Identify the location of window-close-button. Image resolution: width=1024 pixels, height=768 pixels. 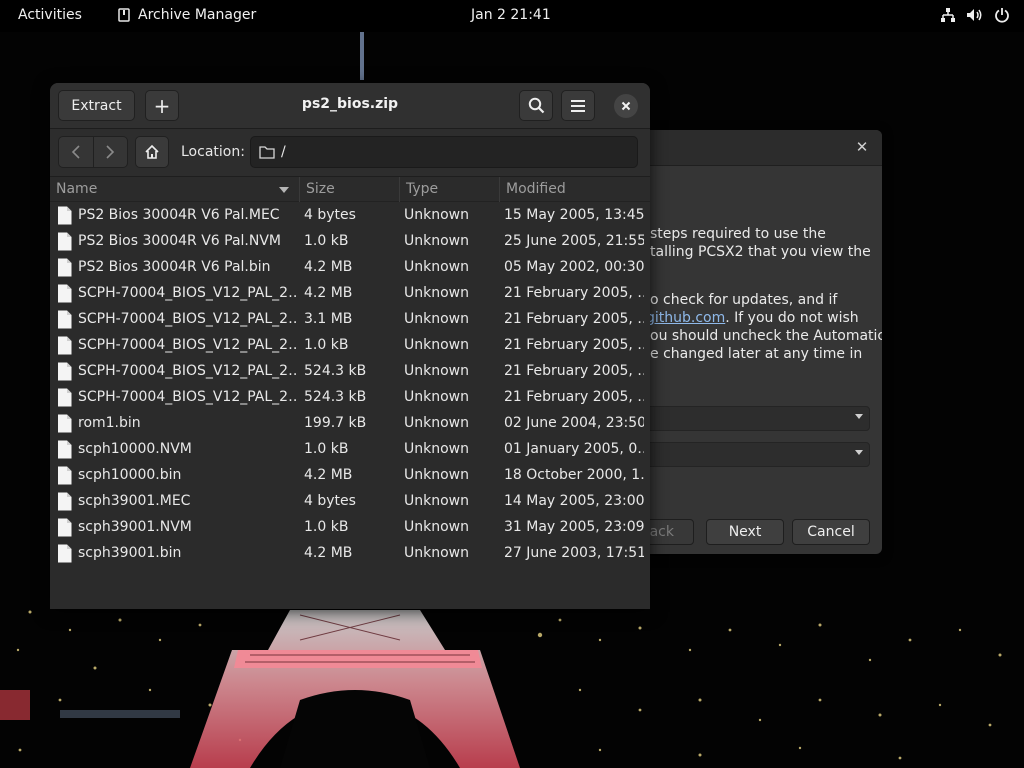
(626, 106).